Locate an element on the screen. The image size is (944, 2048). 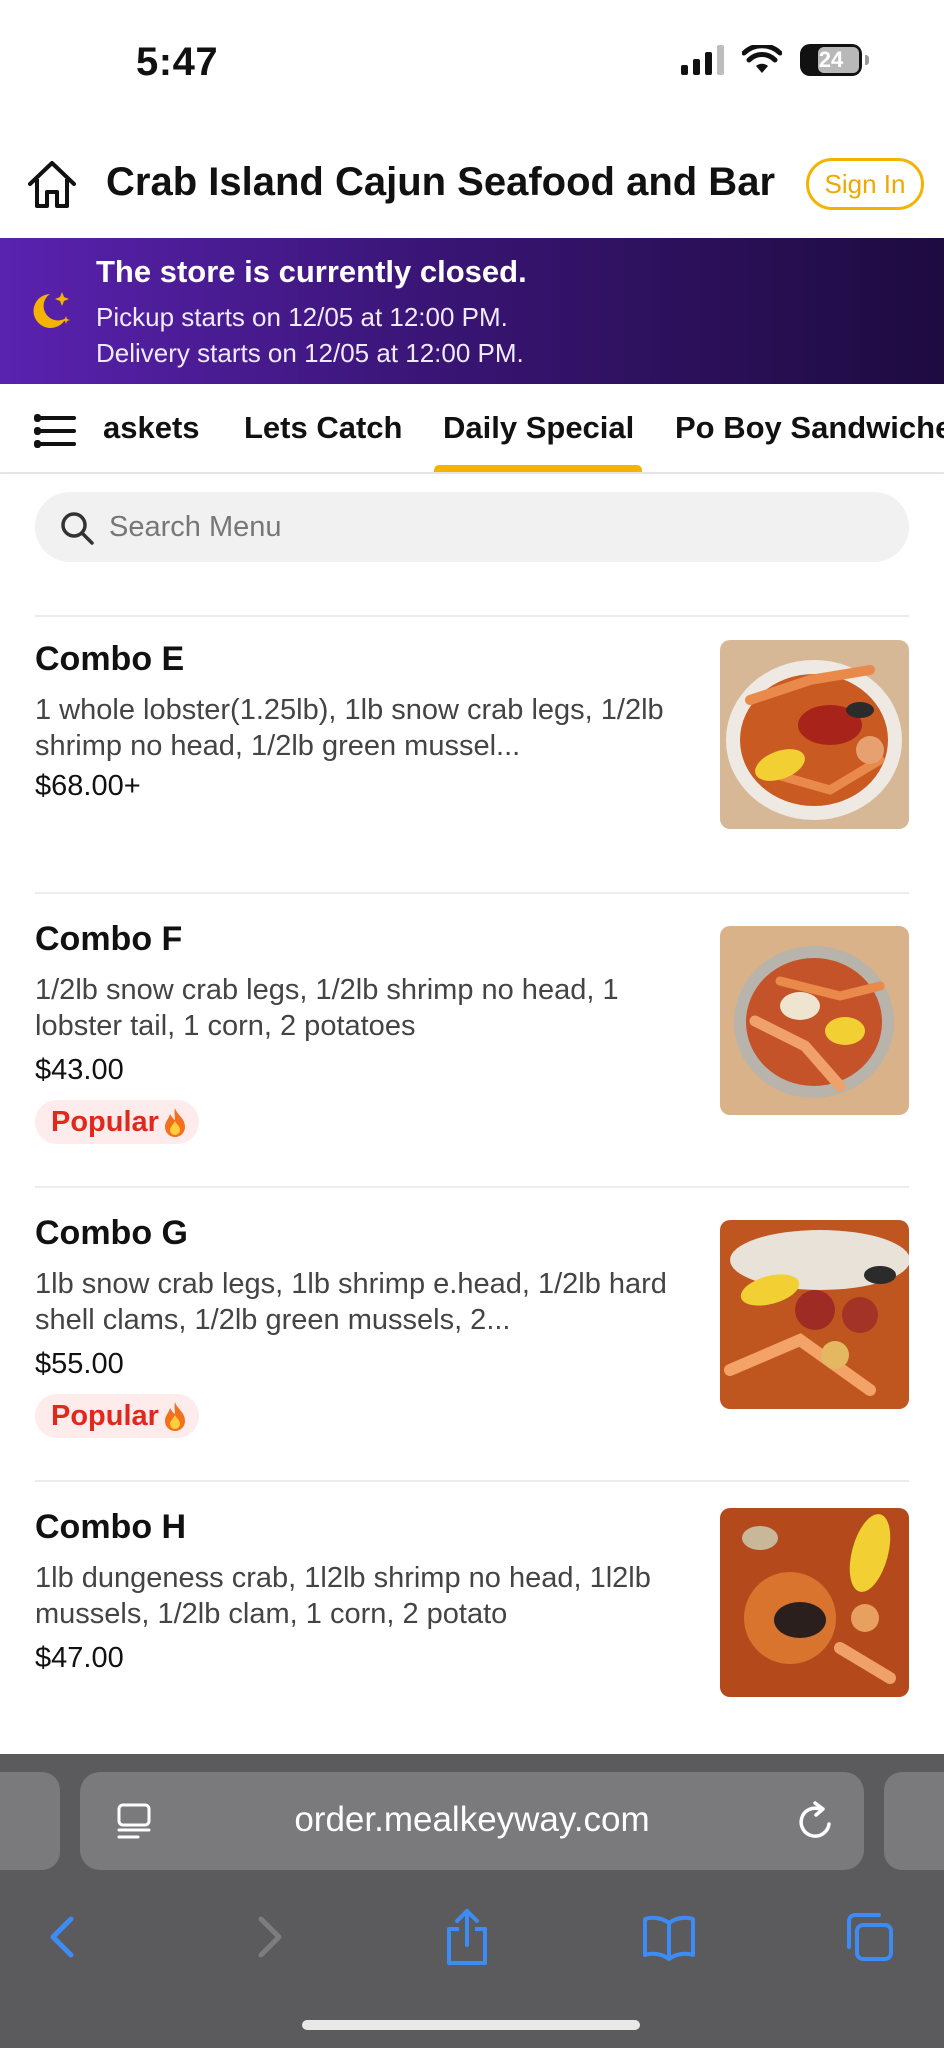
next-tab-preview is located at coordinates (914, 1821).